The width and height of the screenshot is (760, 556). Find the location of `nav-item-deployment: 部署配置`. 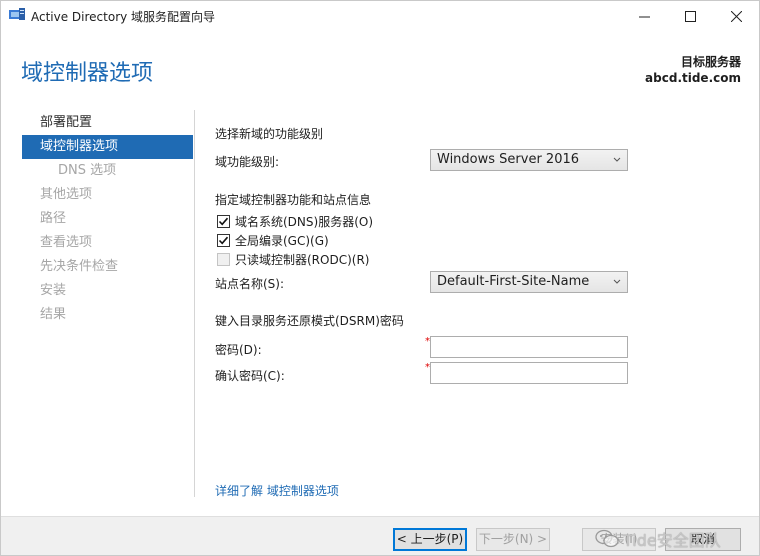

nav-item-deployment: 部署配置 is located at coordinates (107, 123).